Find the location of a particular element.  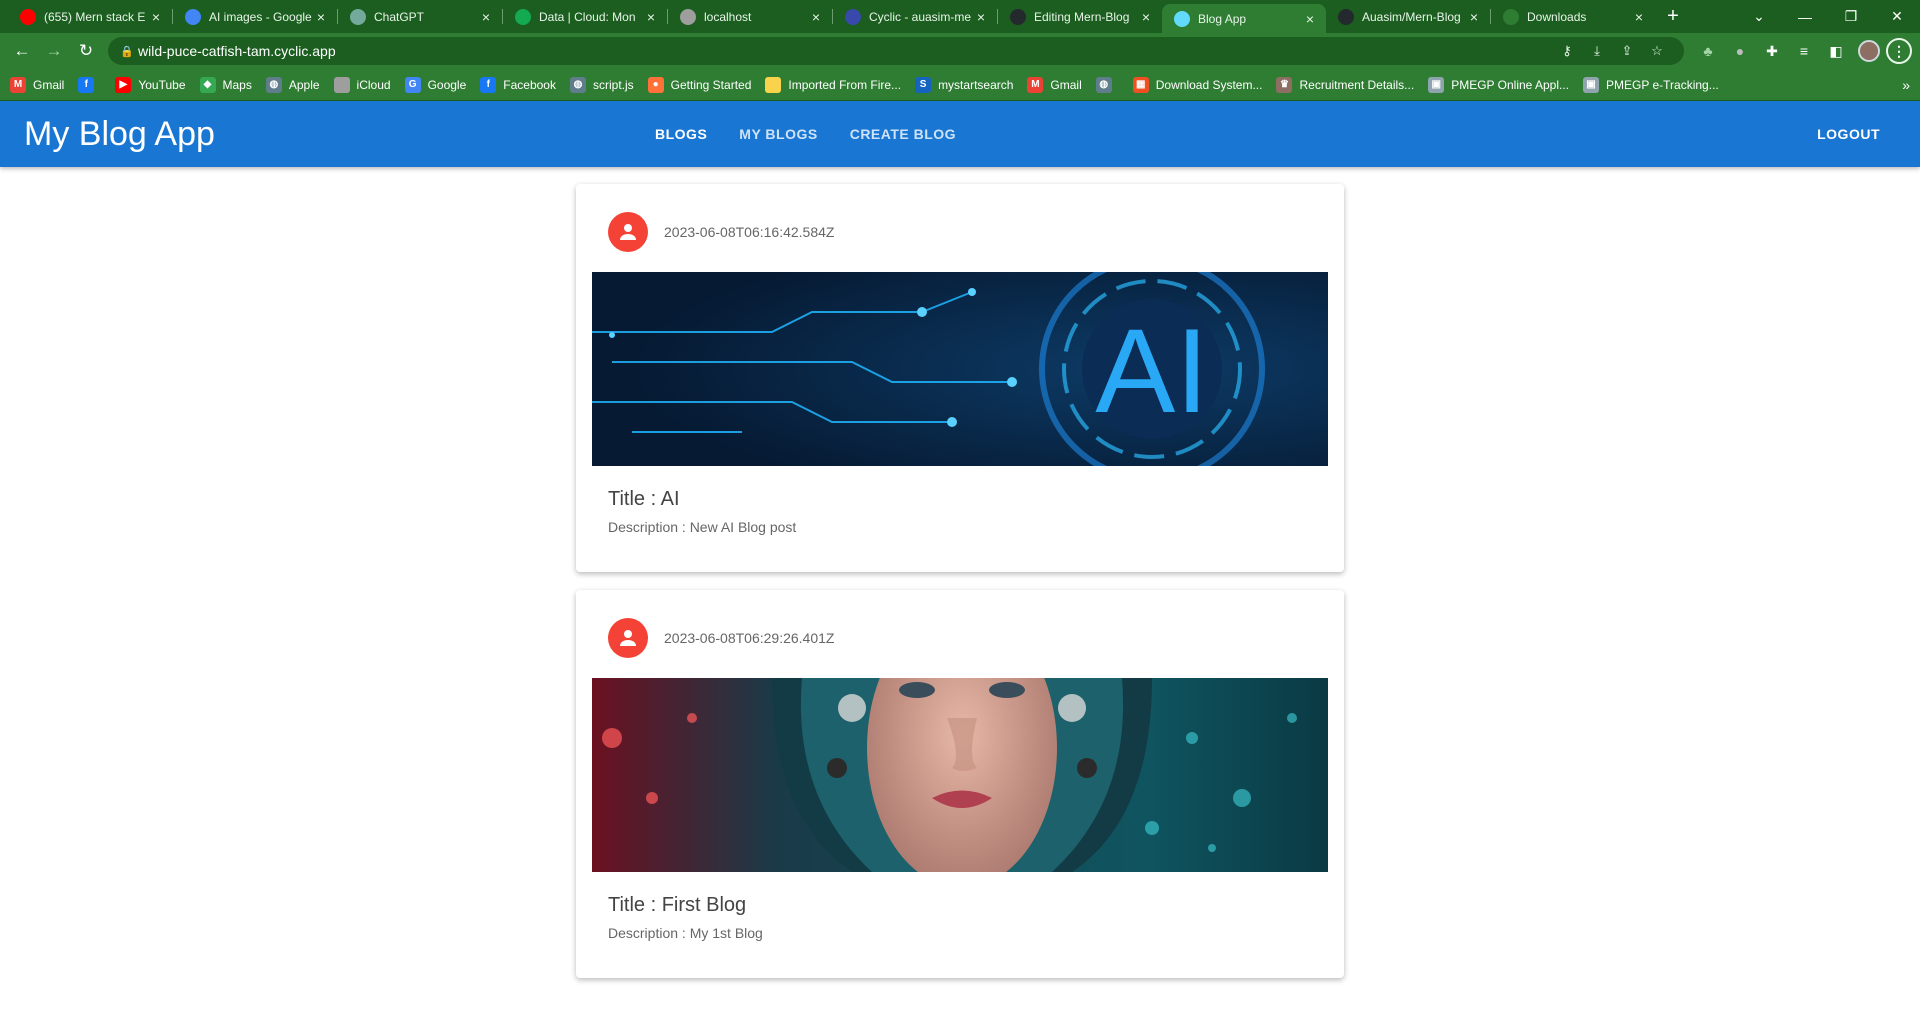

post-description: Description : My 1st Blog is located at coordinates (685, 933).